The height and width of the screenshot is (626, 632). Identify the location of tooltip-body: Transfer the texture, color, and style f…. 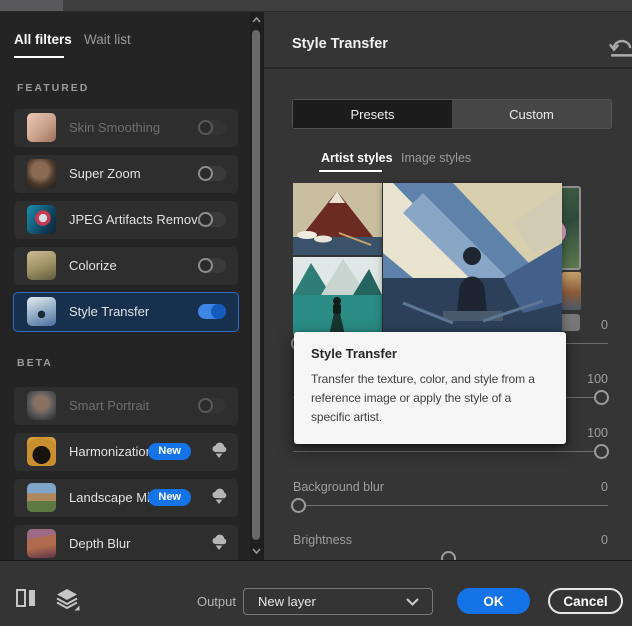
(423, 398).